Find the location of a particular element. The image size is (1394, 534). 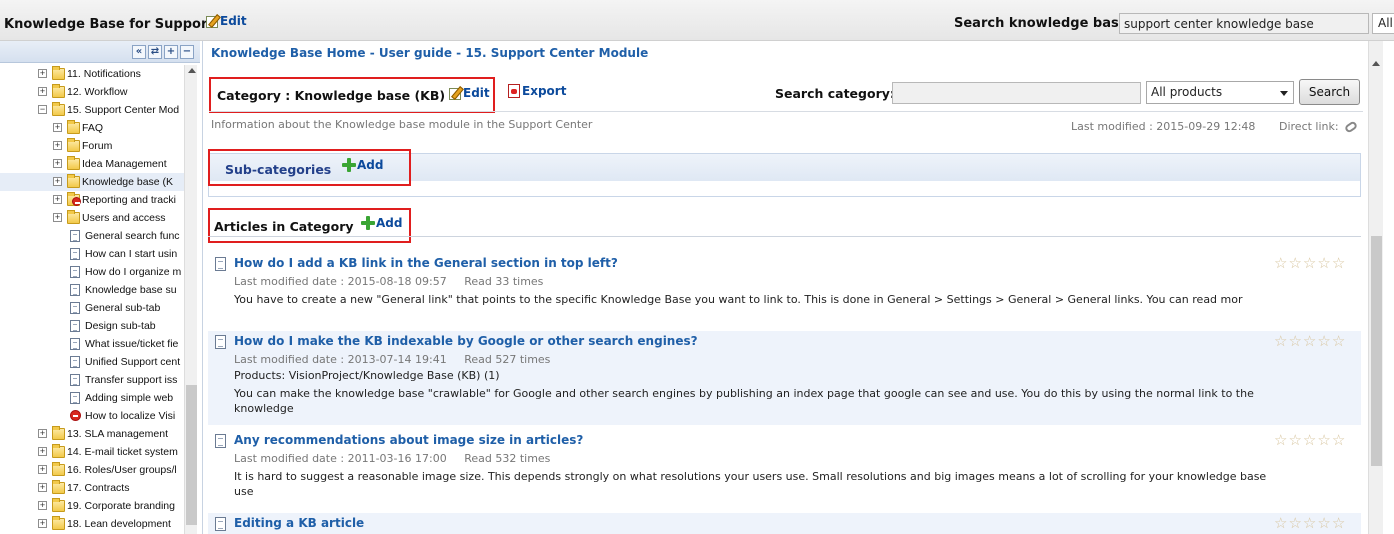

tree-item: − 15. Support Center Mod is located at coordinates (92, 110).